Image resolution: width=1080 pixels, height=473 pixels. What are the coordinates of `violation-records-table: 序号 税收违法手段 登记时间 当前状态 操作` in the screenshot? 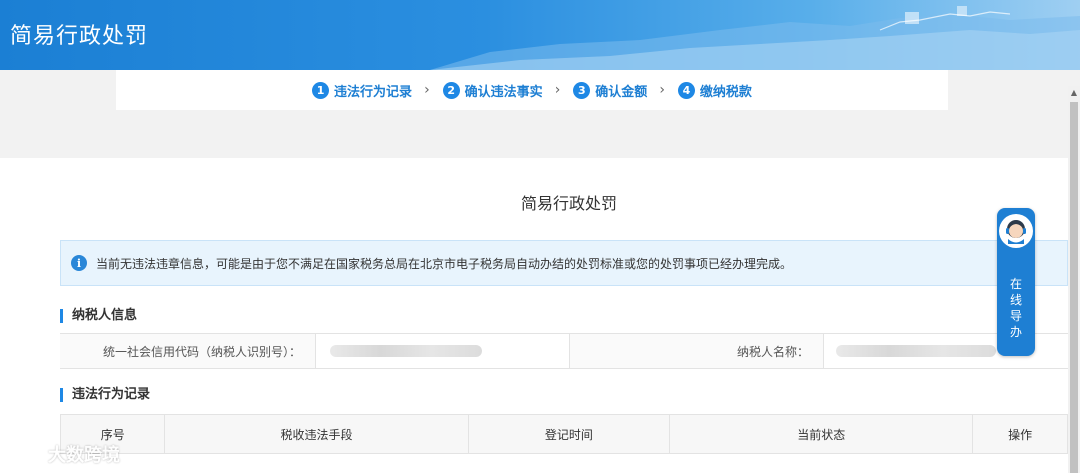 It's located at (563, 434).